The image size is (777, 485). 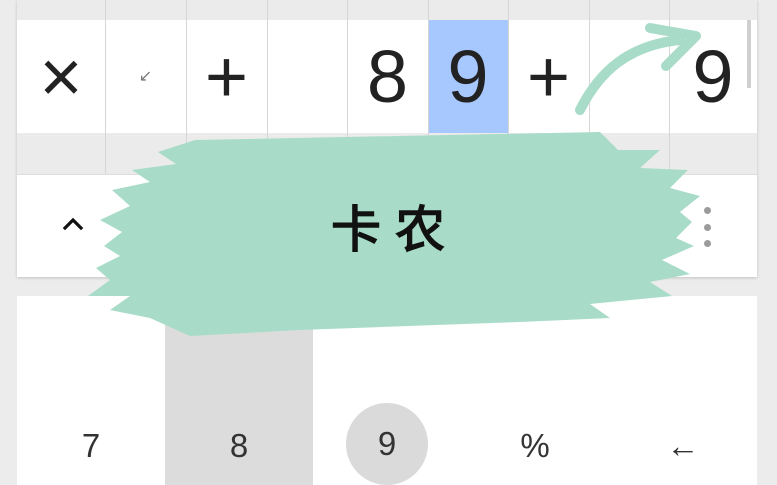 I want to click on key-label: 8, so click(x=239, y=445).